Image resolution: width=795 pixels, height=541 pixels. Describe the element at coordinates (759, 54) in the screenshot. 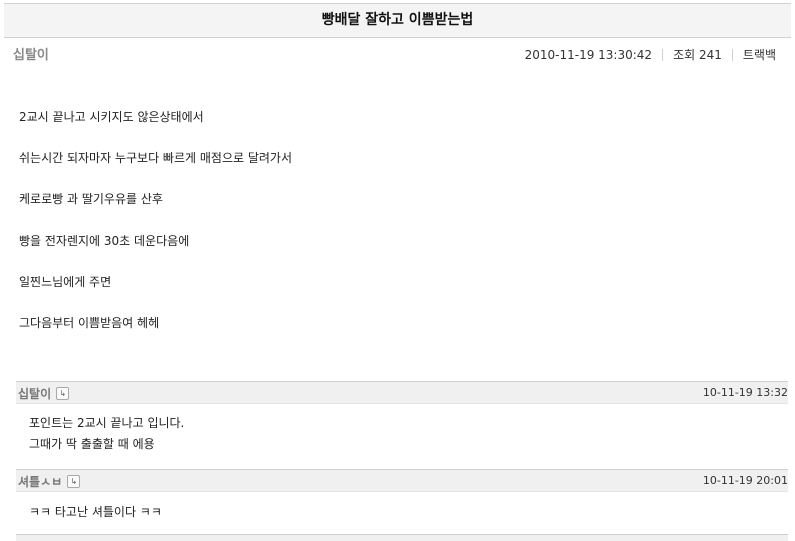

I see `trackback-link: 트랙백` at that location.